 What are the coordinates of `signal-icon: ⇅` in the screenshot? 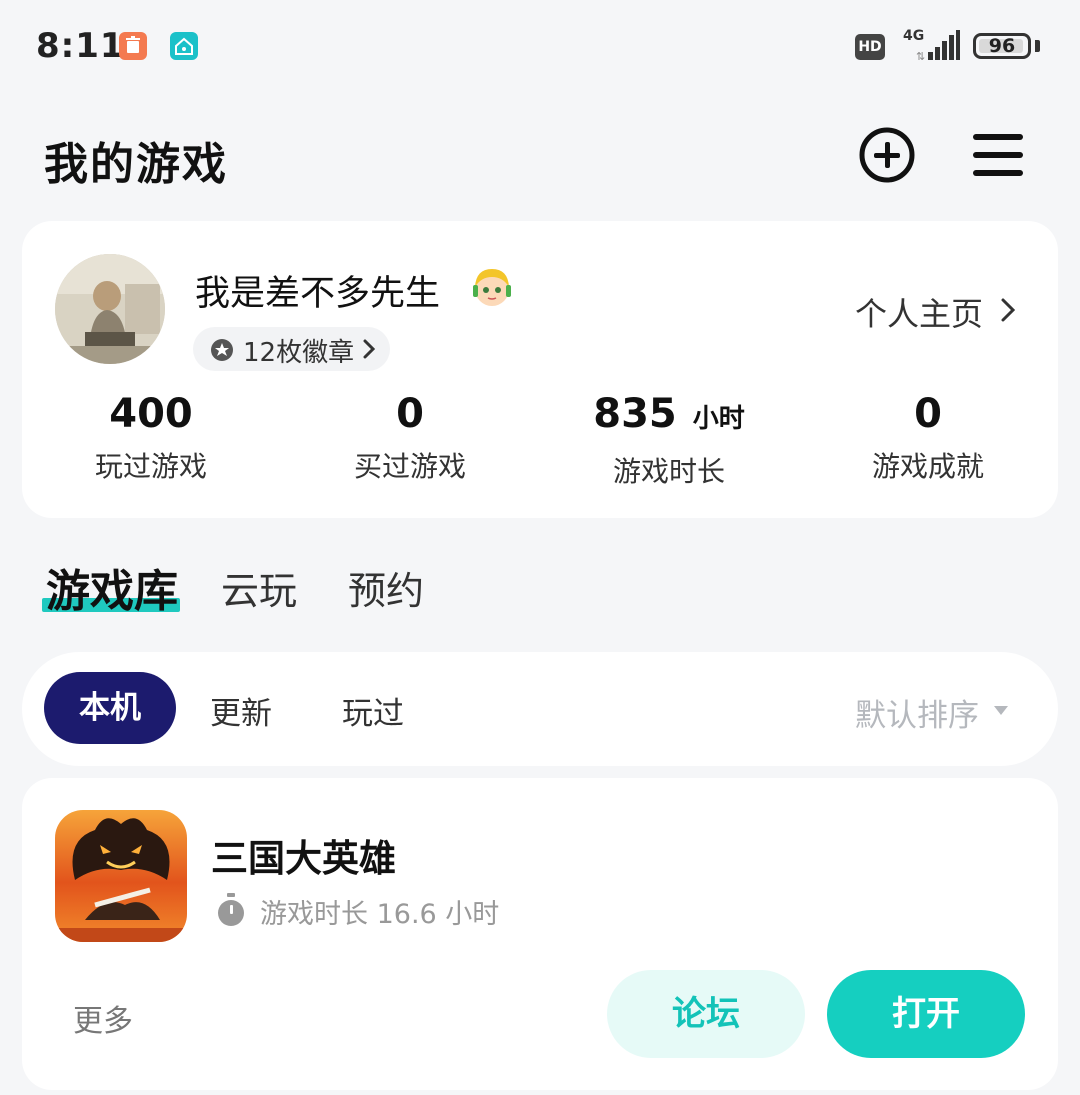 It's located at (938, 46).